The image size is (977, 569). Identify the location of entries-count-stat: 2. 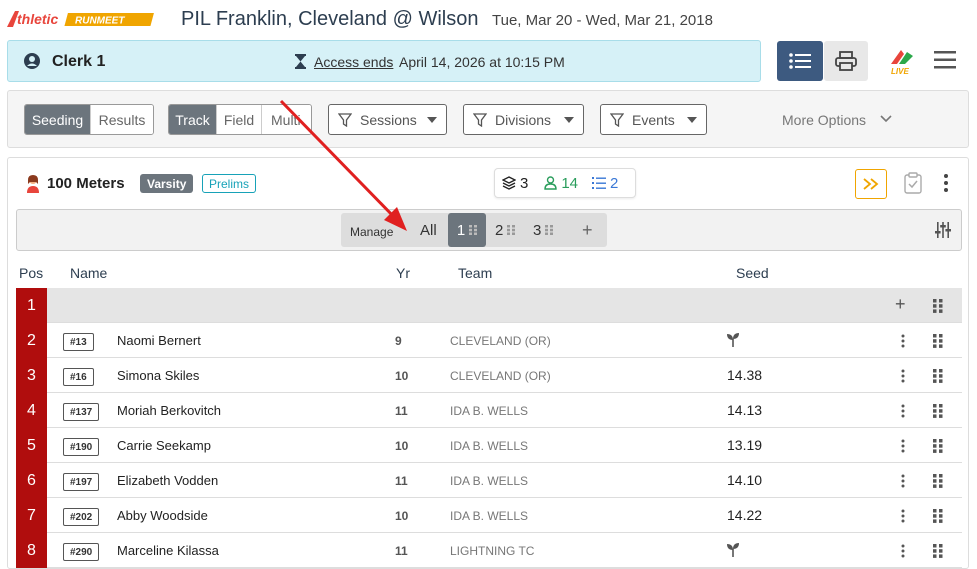
(605, 183).